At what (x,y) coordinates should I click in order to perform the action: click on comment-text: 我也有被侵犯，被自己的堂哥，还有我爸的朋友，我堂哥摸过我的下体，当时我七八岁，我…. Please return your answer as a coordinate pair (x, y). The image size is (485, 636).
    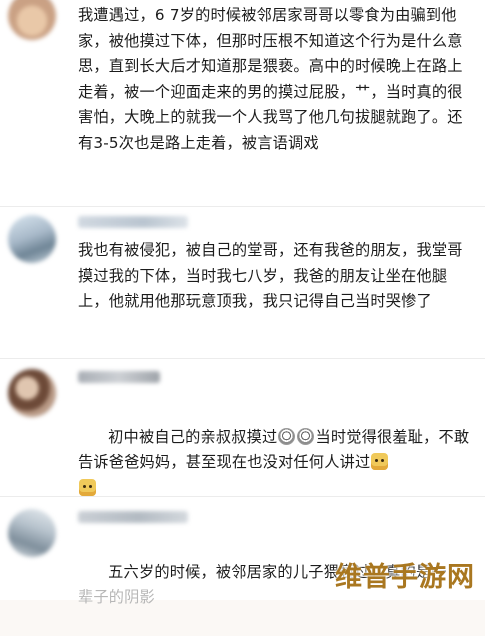
    Looking at the image, I should click on (270, 275).